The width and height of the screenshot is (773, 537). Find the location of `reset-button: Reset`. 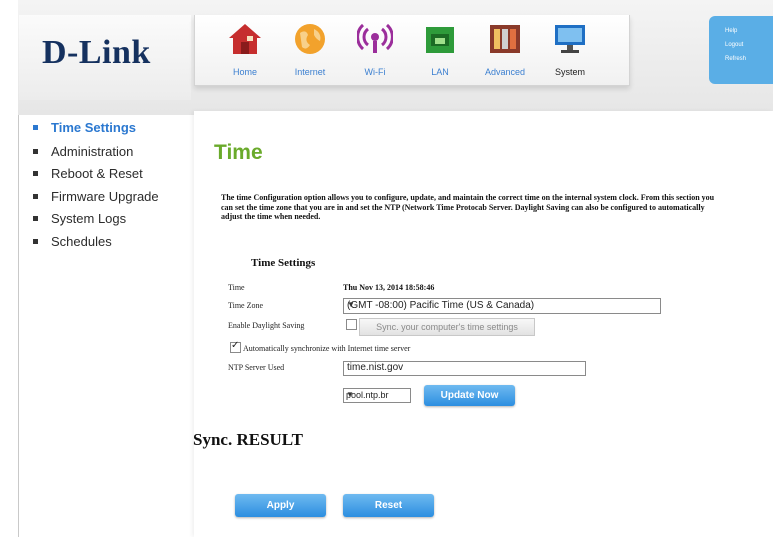

reset-button: Reset is located at coordinates (388, 505).